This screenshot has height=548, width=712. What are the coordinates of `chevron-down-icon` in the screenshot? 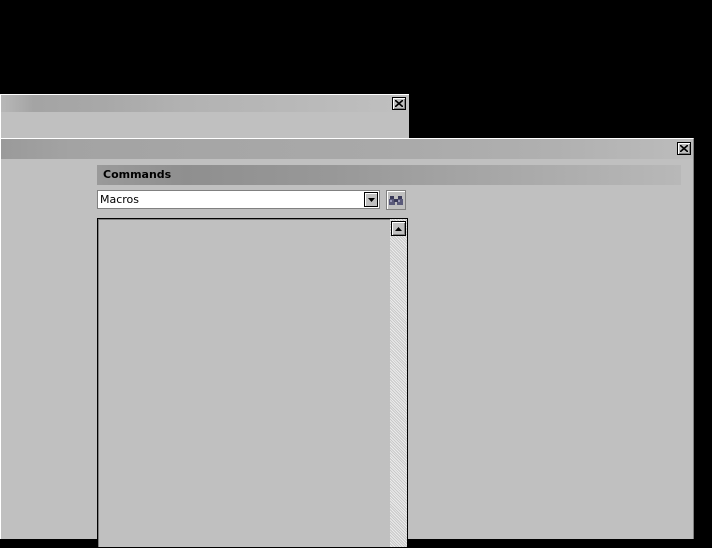 It's located at (371, 199).